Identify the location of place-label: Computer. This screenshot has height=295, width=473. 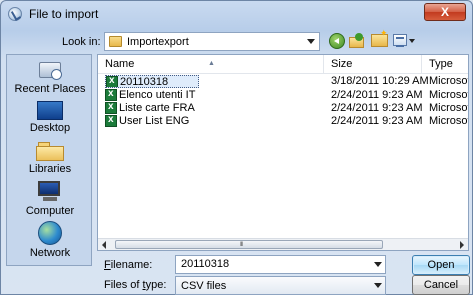
(50, 211).